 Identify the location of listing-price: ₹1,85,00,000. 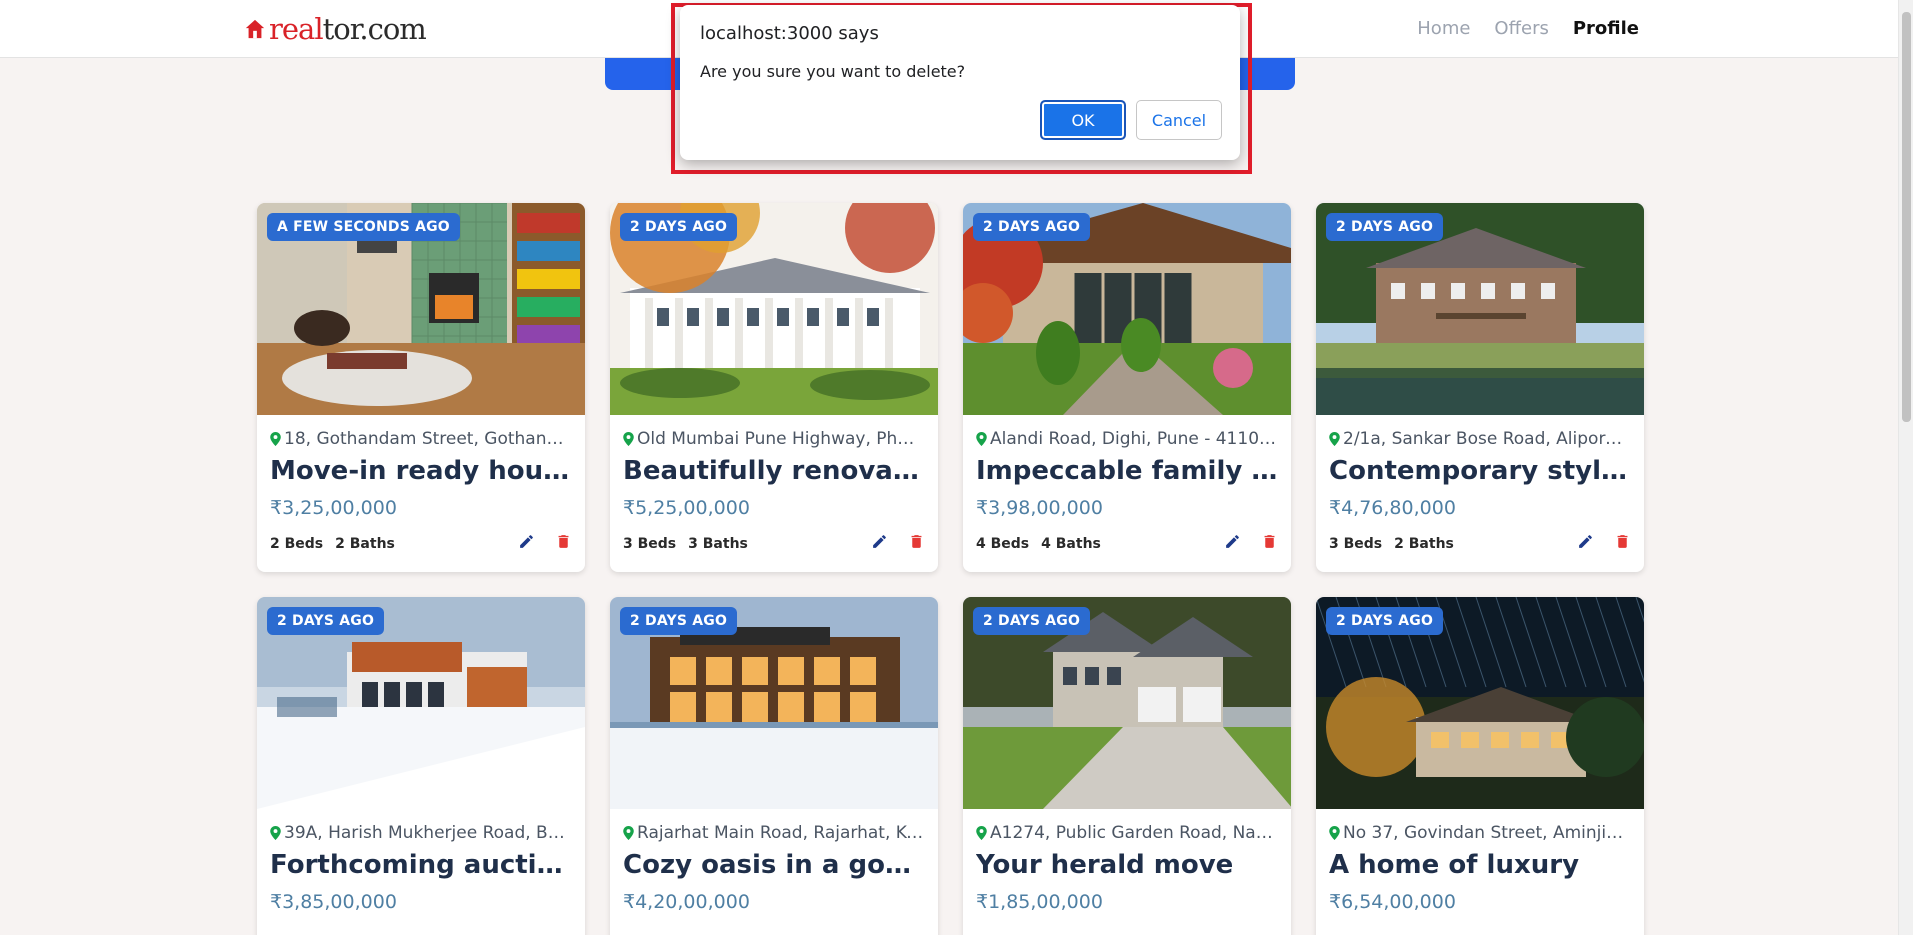
(1039, 902).